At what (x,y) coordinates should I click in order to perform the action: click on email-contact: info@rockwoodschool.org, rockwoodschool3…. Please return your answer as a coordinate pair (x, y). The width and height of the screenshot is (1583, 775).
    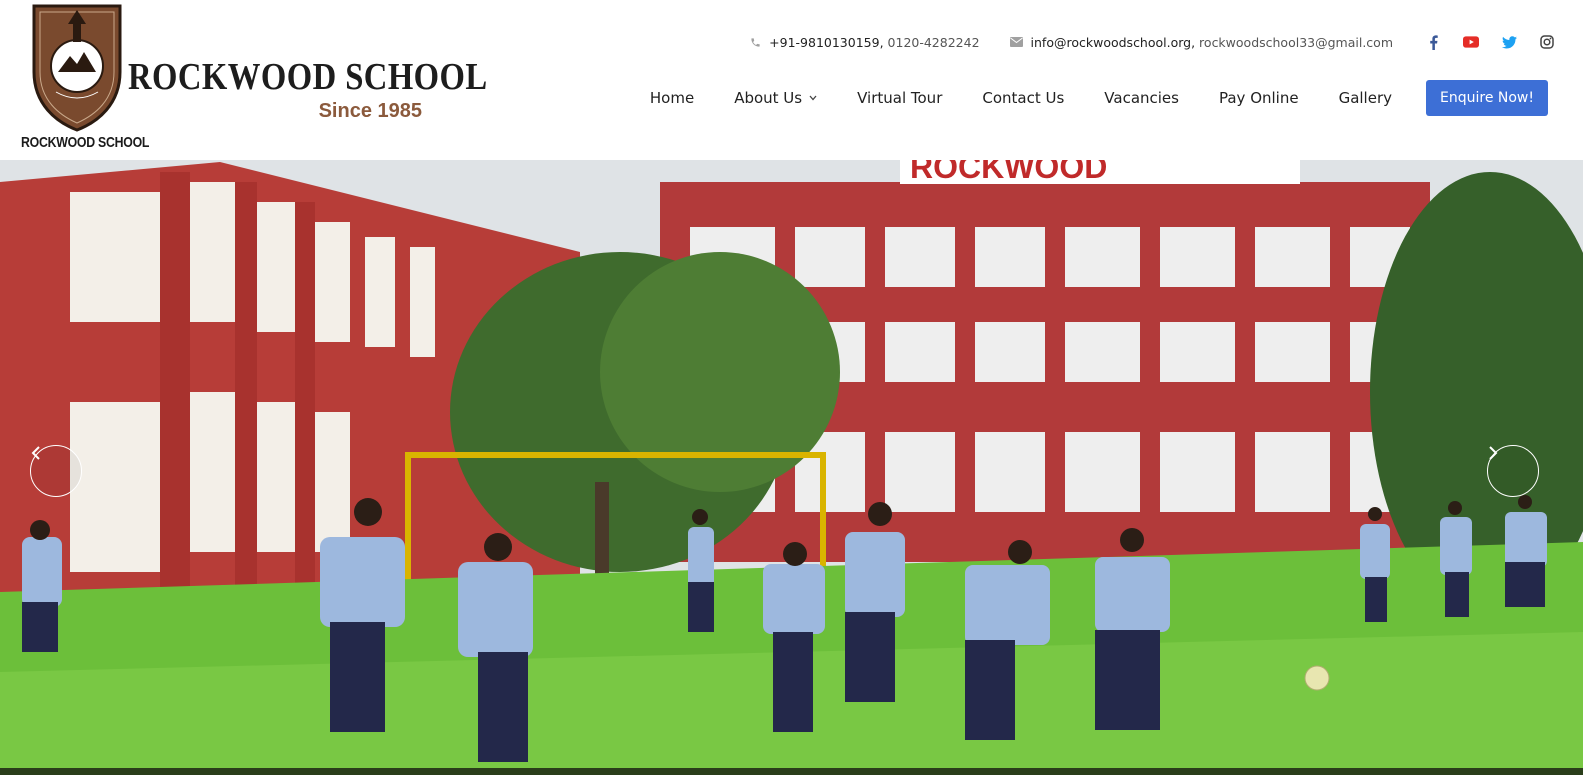
    Looking at the image, I should click on (1201, 42).